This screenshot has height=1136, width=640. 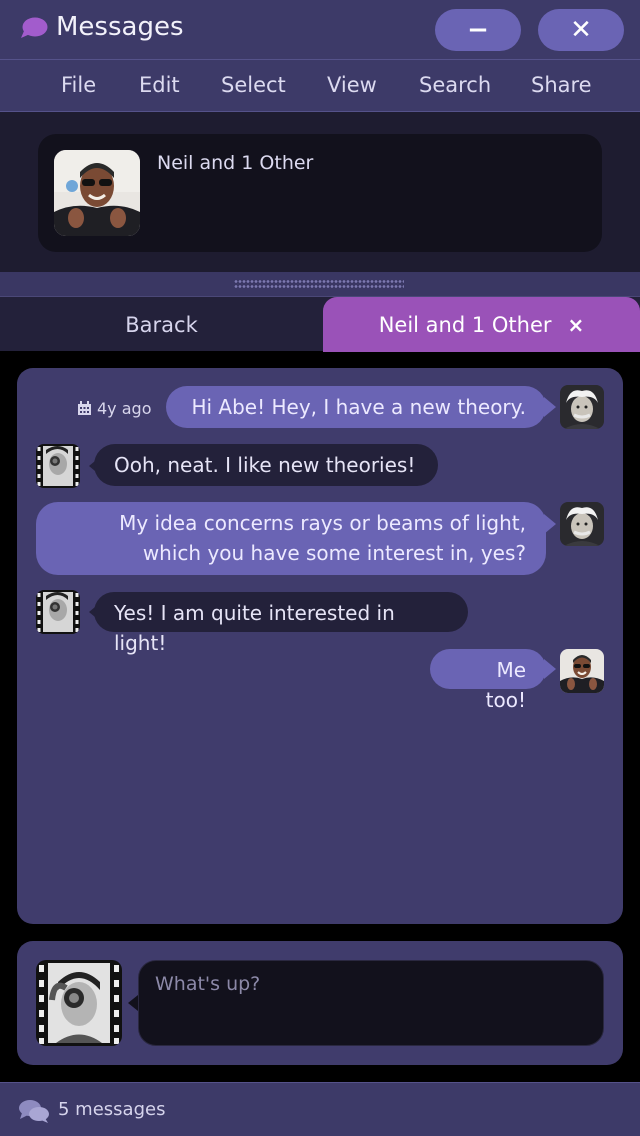 I want to click on timestamp-text: 4y ago, so click(x=124, y=408).